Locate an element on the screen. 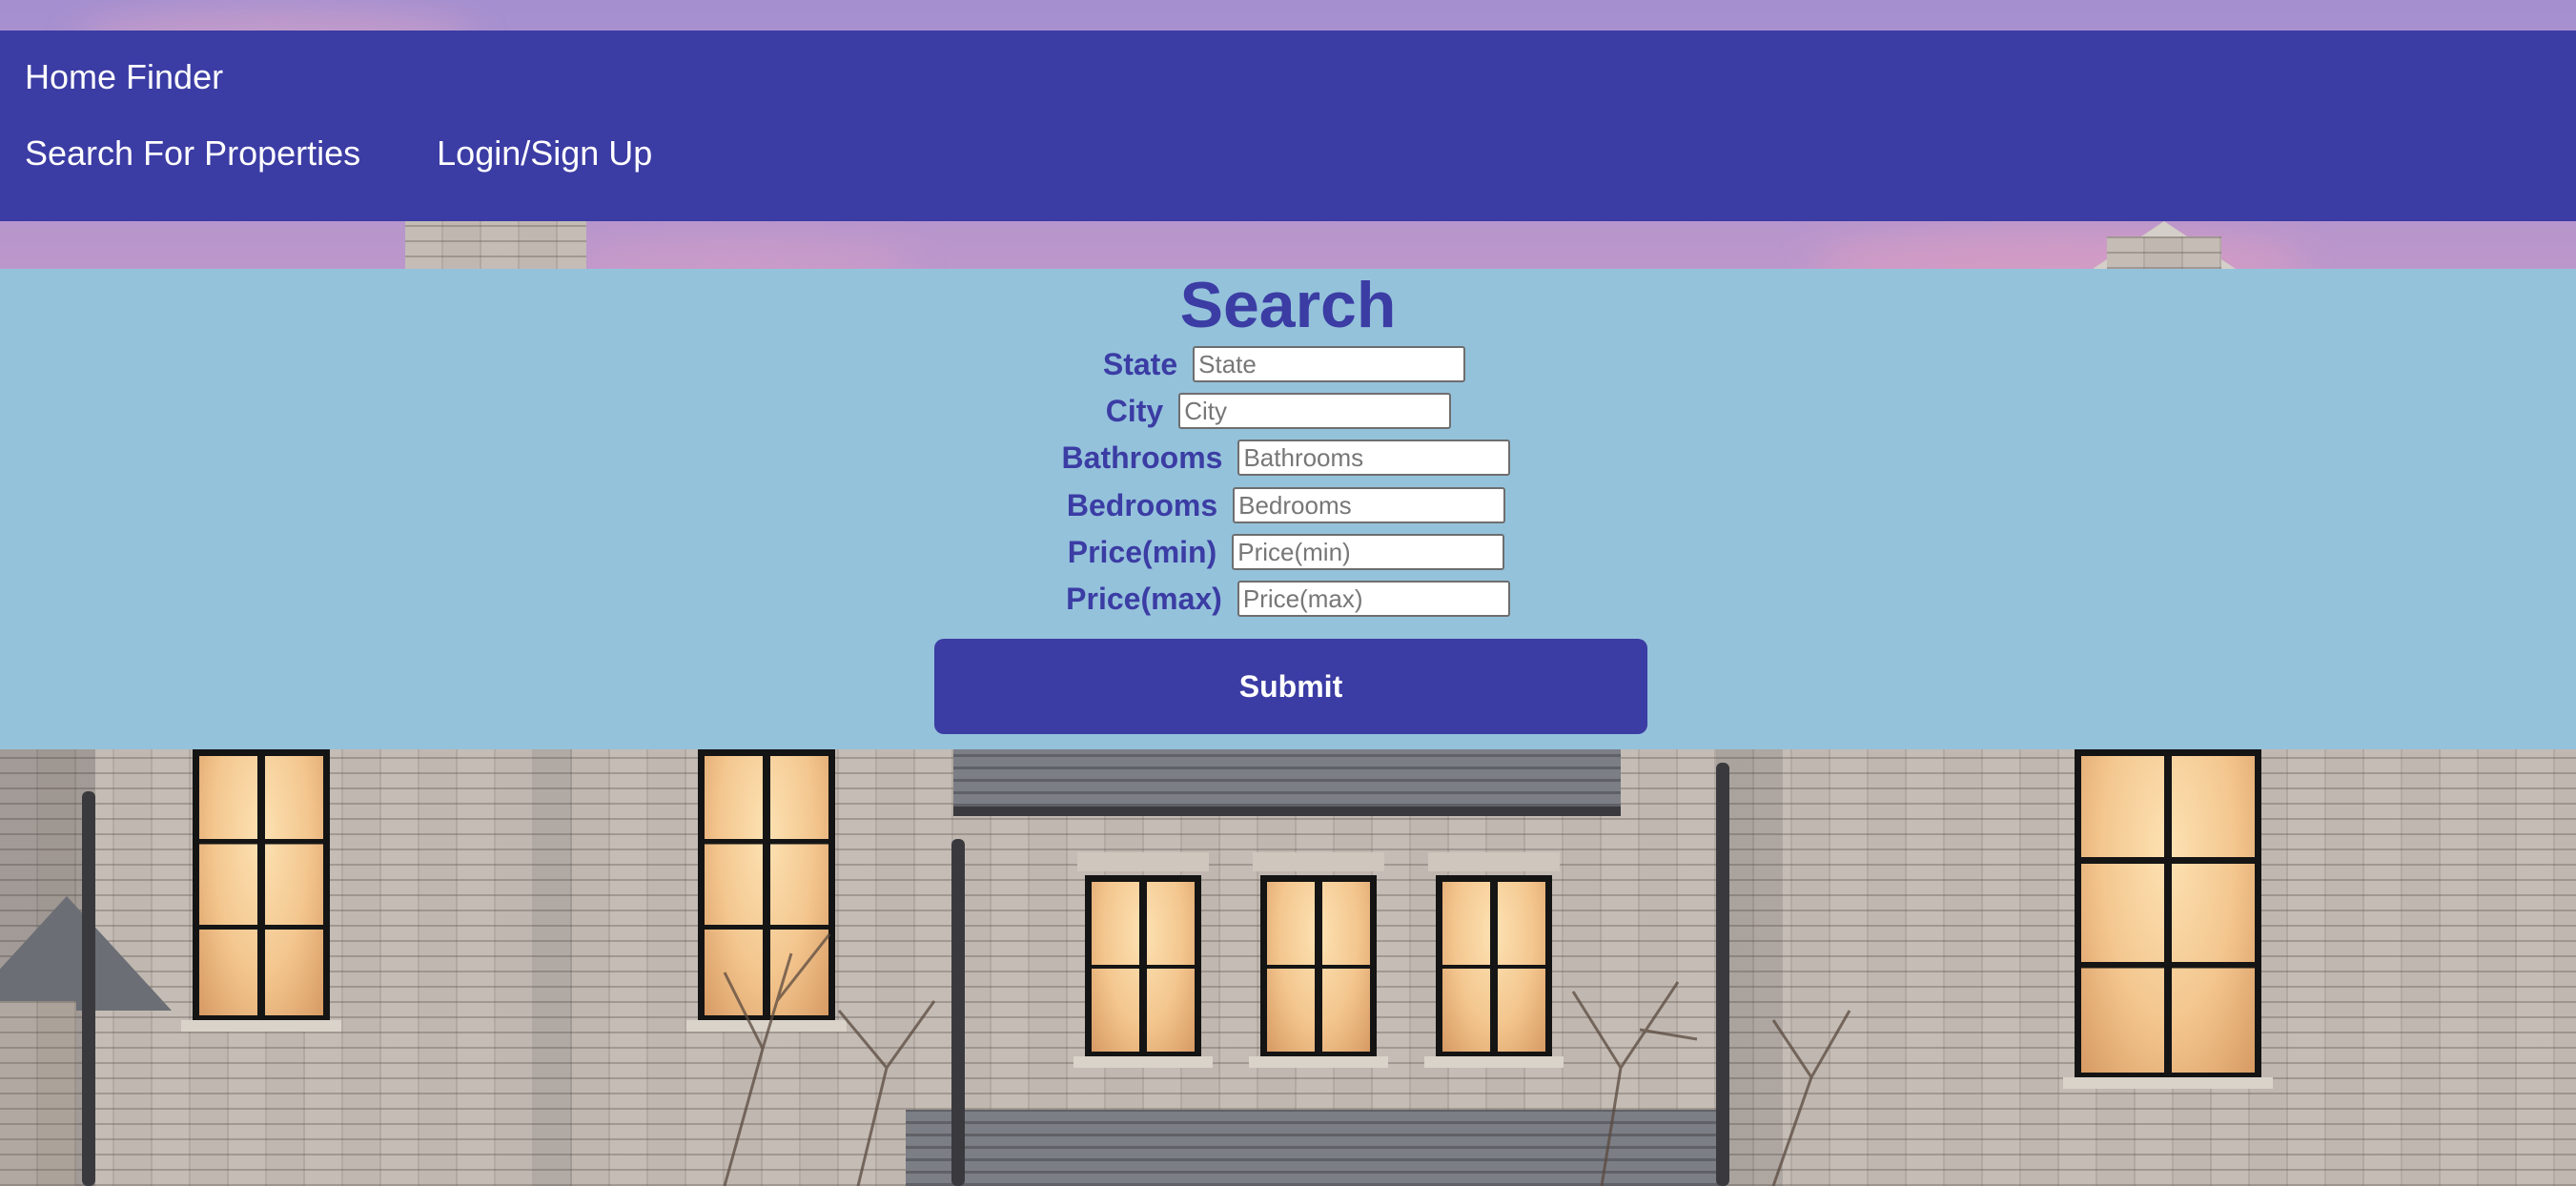 The width and height of the screenshot is (2576, 1186). nav-search-for-properties: Search For Properties is located at coordinates (193, 153).